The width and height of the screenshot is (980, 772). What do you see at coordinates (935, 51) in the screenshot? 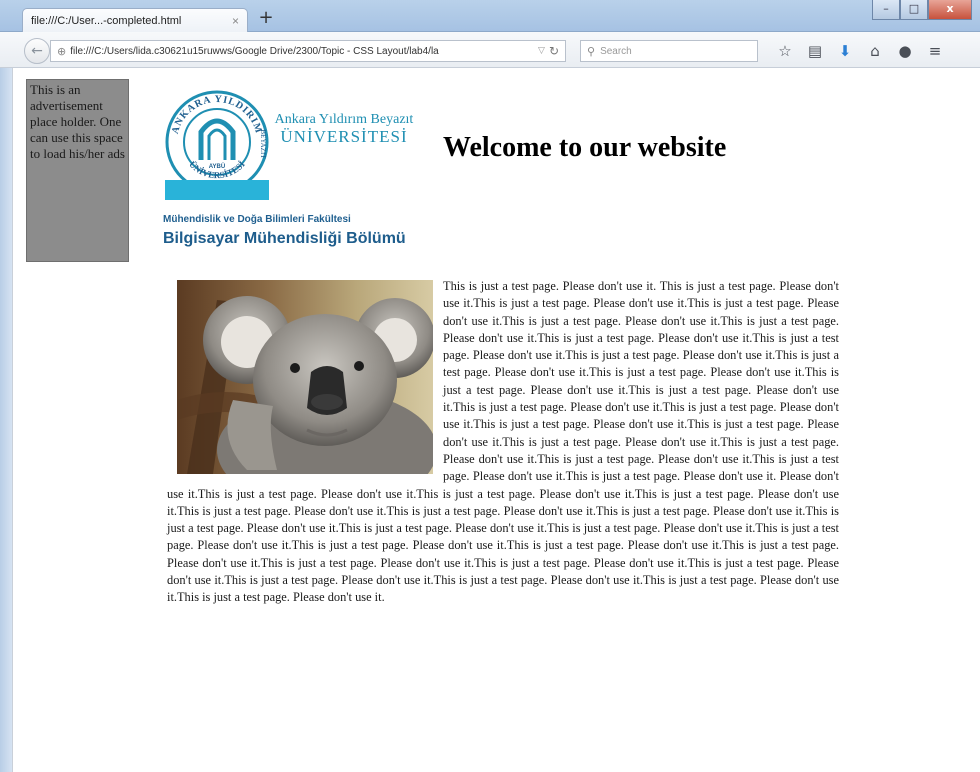
I see `menu-icon: ≡` at bounding box center [935, 51].